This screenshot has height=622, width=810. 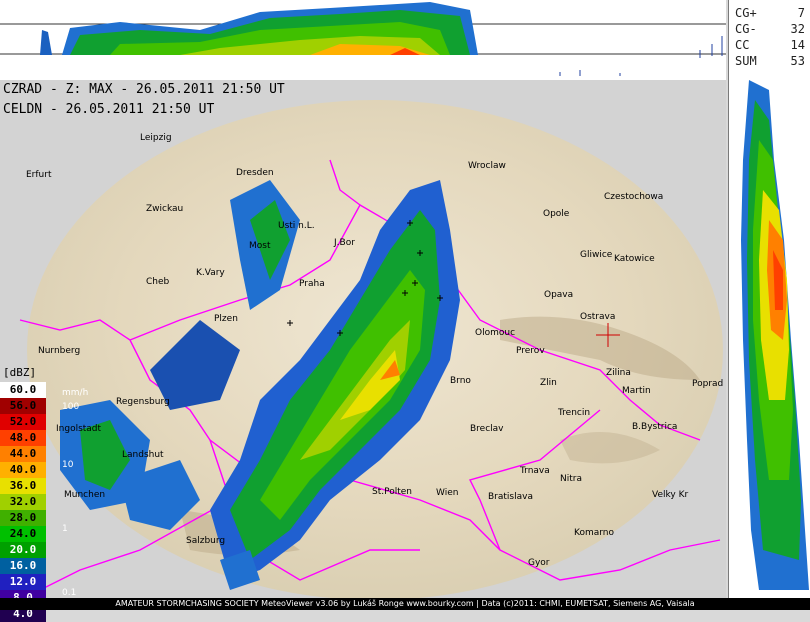 What do you see at coordinates (771, 30) in the screenshot?
I see `stat-row-cg-minus: CG- 32` at bounding box center [771, 30].